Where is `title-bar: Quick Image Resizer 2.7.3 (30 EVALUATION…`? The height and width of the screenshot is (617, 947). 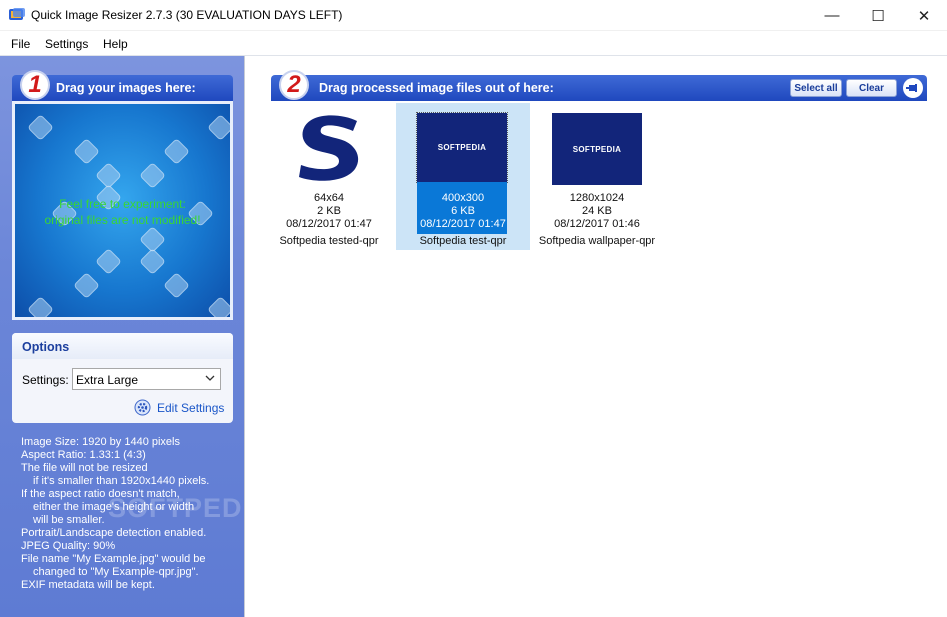 title-bar: Quick Image Resizer 2.7.3 (30 EVALUATION… is located at coordinates (473, 15).